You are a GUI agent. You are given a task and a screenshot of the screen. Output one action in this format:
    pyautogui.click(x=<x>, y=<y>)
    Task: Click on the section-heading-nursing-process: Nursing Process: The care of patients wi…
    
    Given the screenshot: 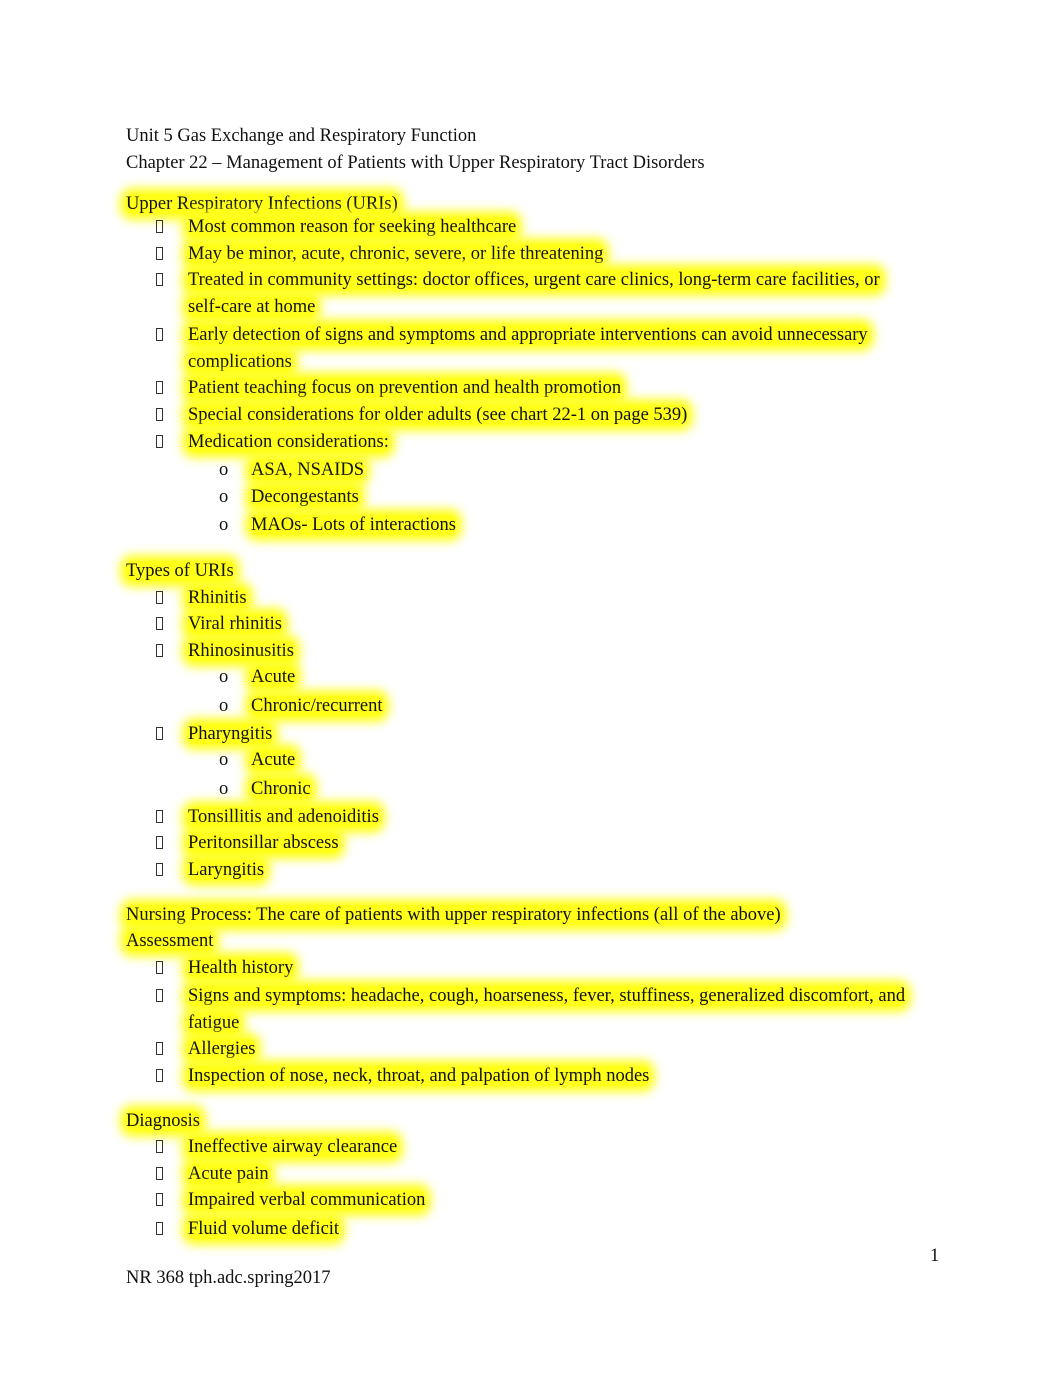 What is the action you would take?
    pyautogui.click(x=453, y=915)
    